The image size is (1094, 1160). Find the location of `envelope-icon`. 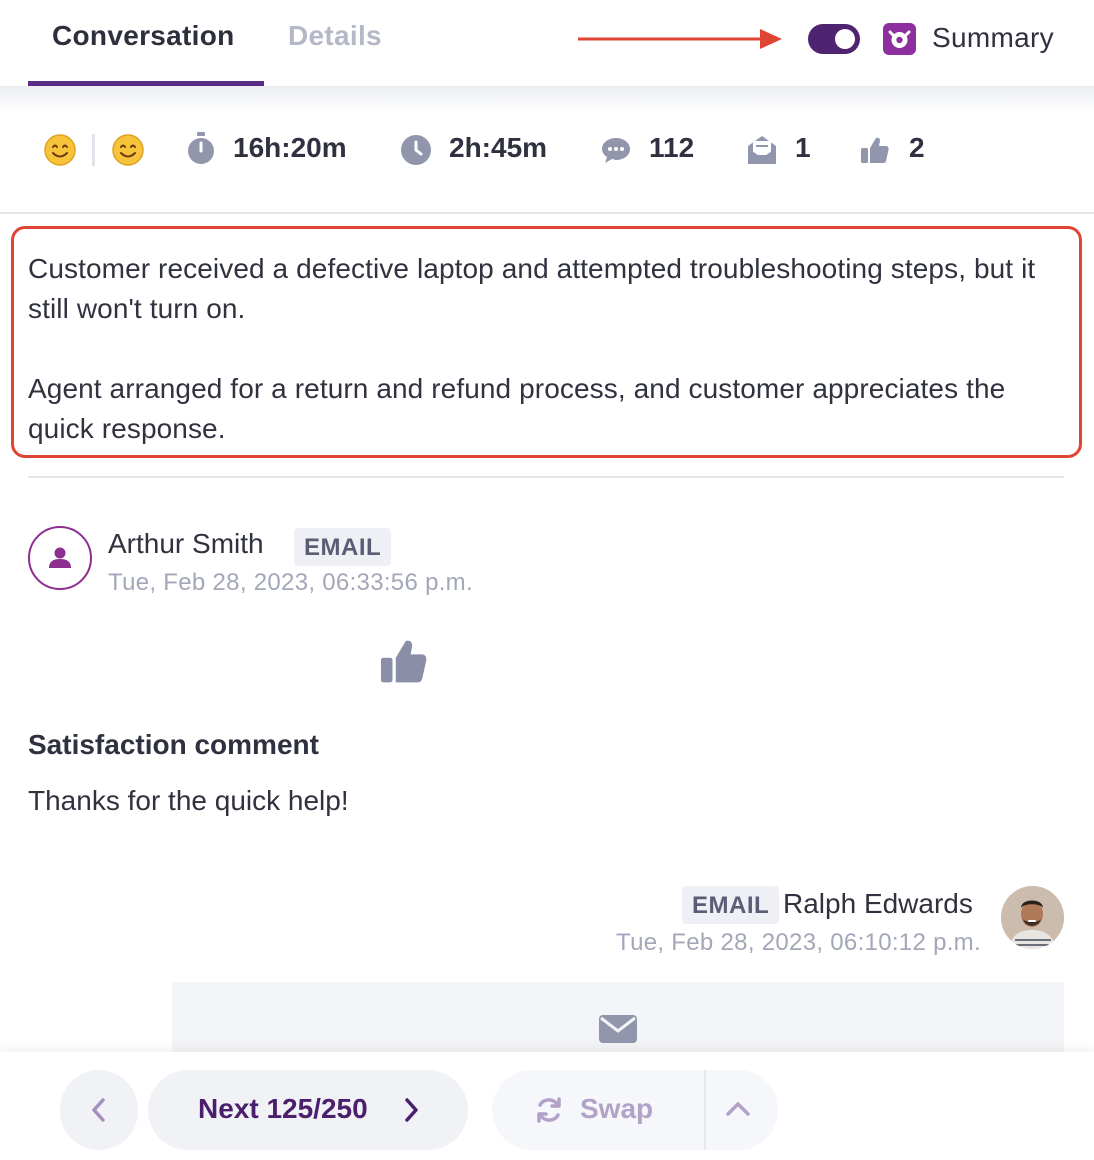

envelope-icon is located at coordinates (618, 1031).